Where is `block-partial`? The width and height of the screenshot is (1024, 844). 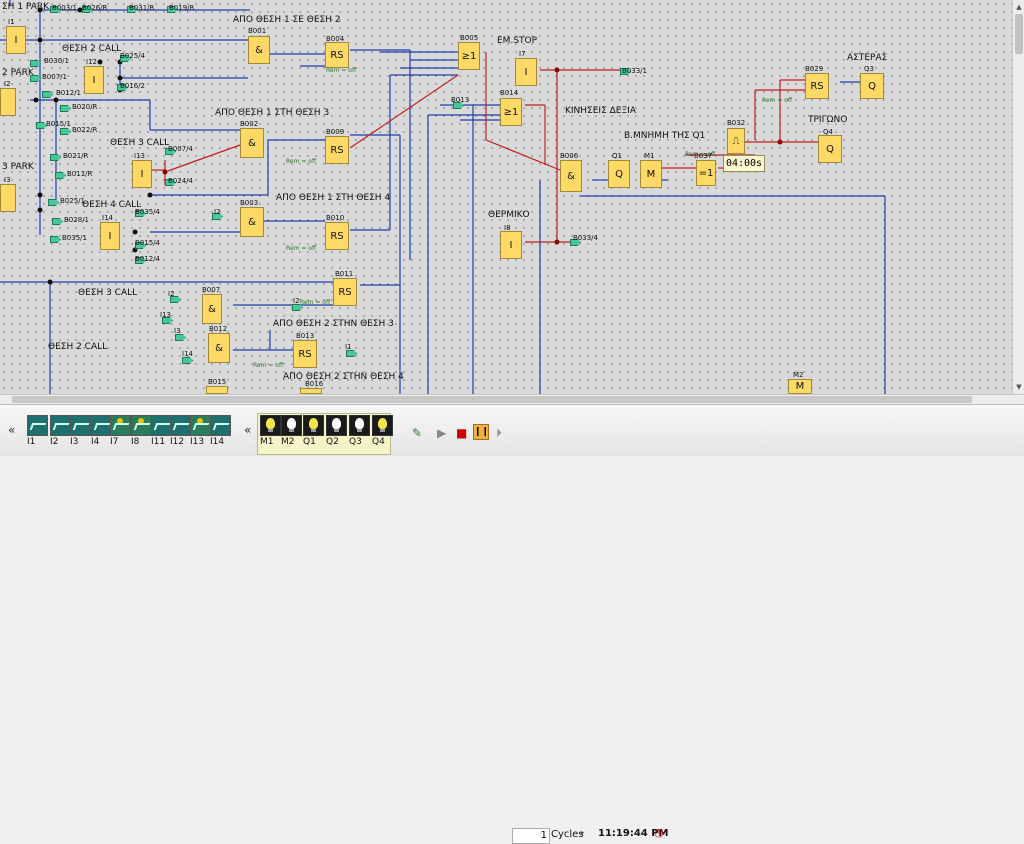 block-partial is located at coordinates (217, 390).